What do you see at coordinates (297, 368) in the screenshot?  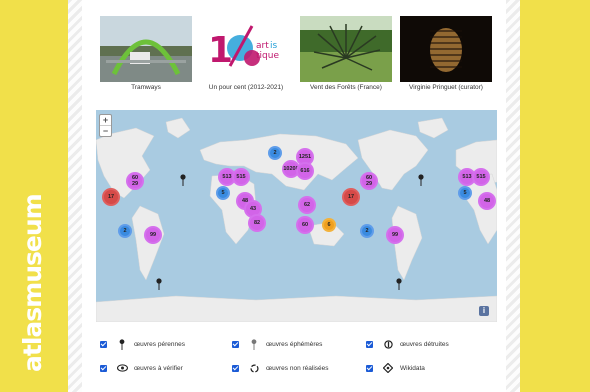 I see `legend-label: œuvres non réalisées` at bounding box center [297, 368].